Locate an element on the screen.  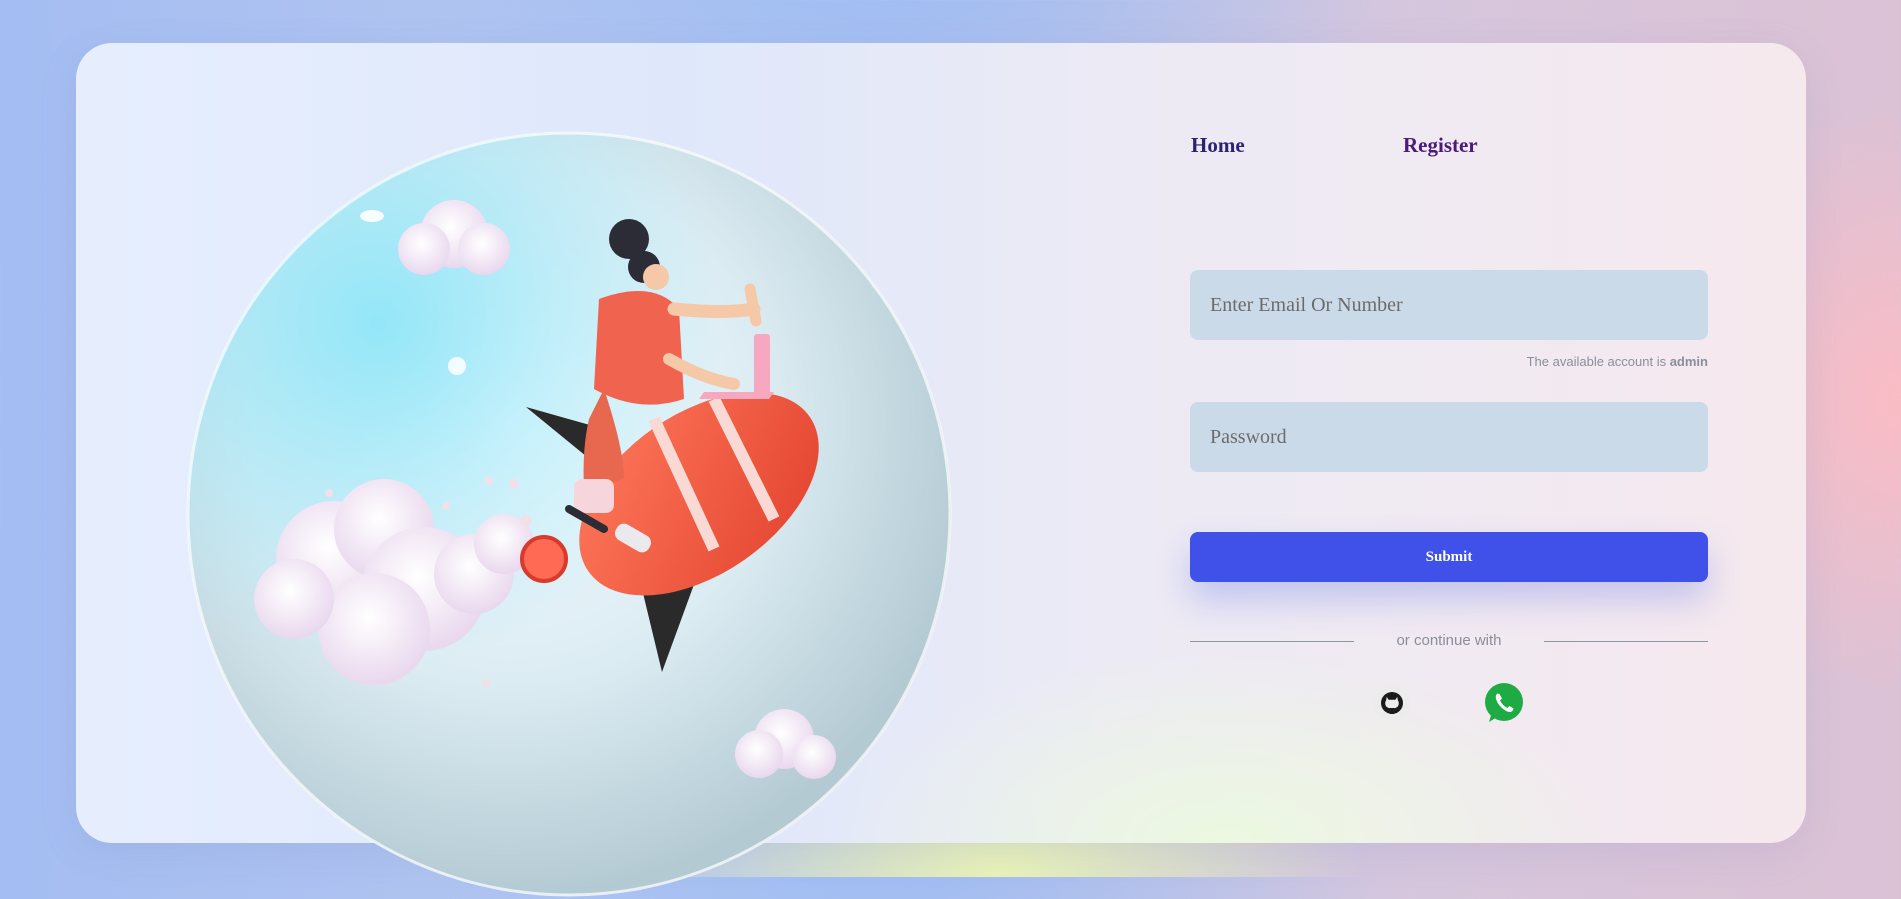
email-input is located at coordinates (1449, 305).